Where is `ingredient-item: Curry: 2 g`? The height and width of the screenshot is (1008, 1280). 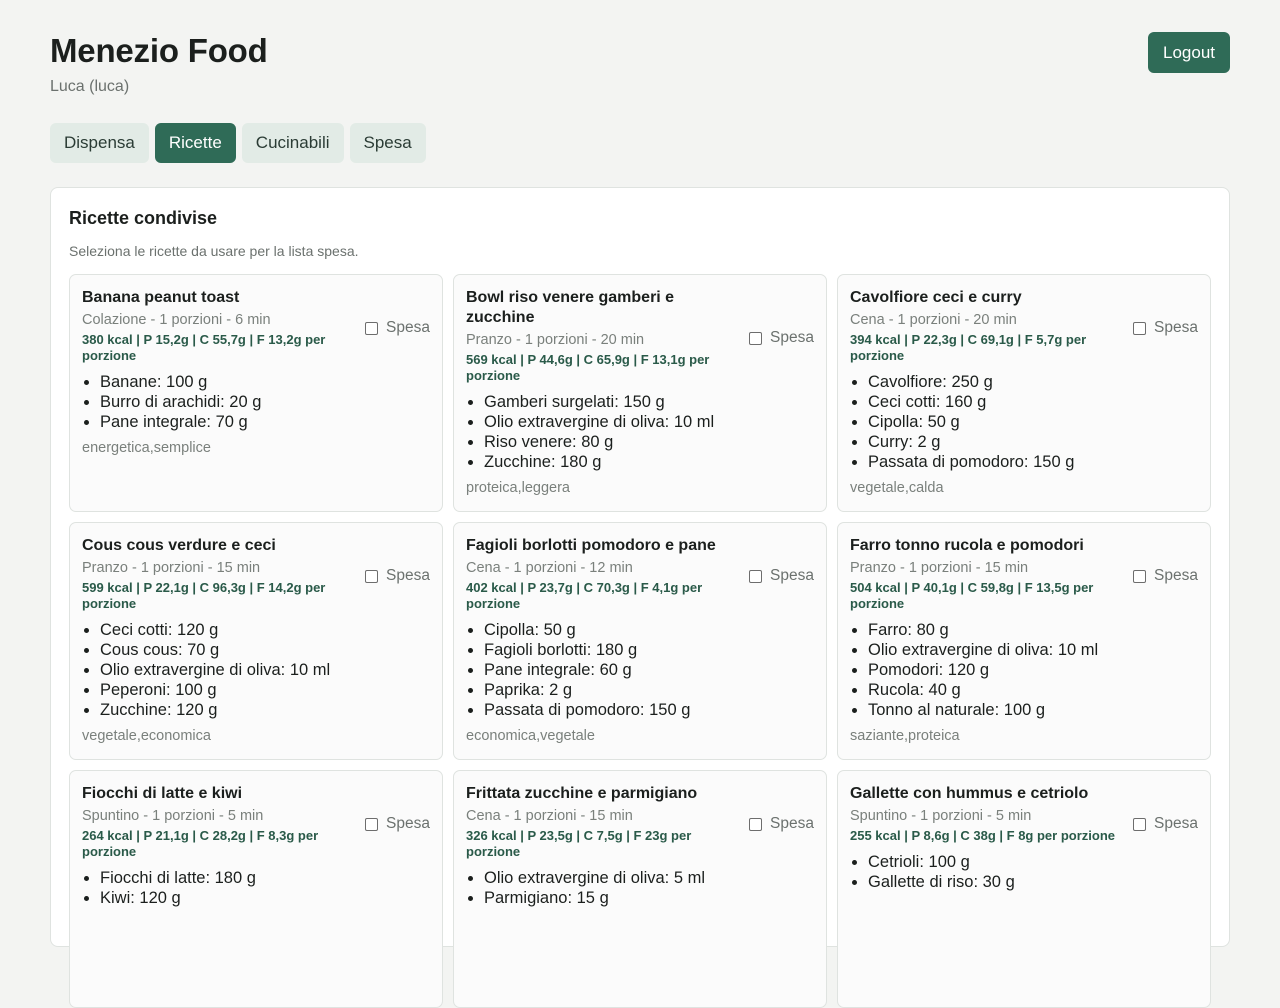 ingredient-item: Curry: 2 g is located at coordinates (1033, 442).